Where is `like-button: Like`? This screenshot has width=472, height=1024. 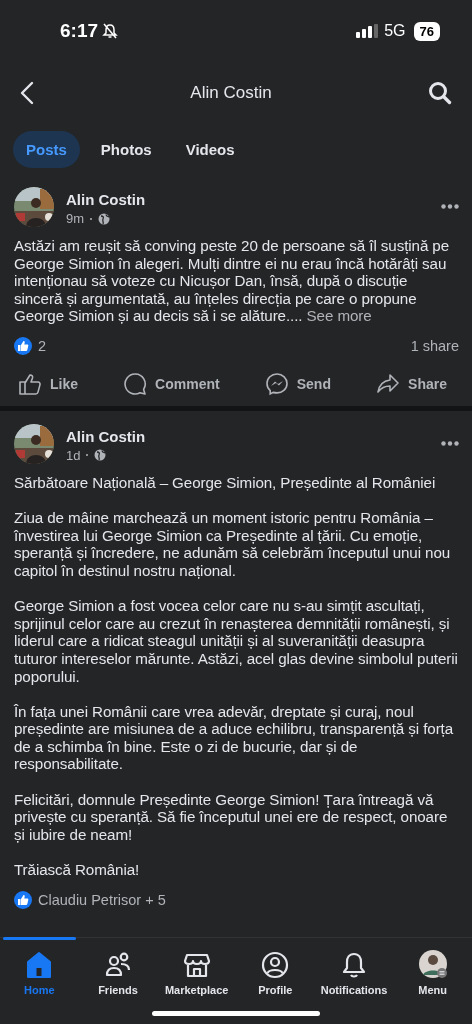
like-button: Like is located at coordinates (48, 383).